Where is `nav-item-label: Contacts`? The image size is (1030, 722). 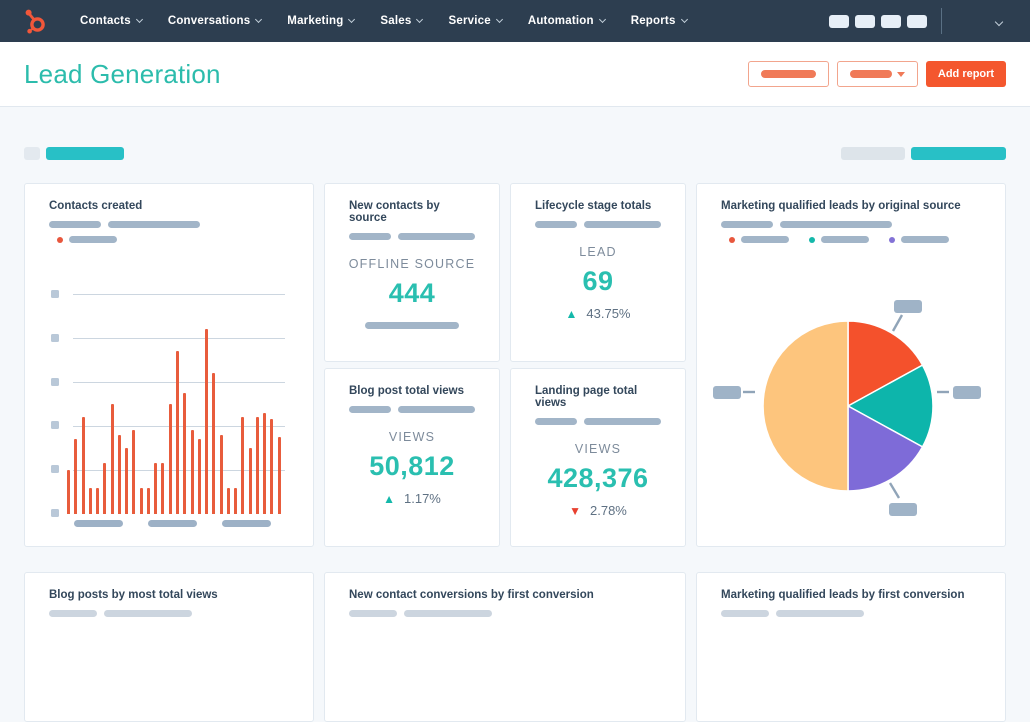
nav-item-label: Contacts is located at coordinates (105, 21).